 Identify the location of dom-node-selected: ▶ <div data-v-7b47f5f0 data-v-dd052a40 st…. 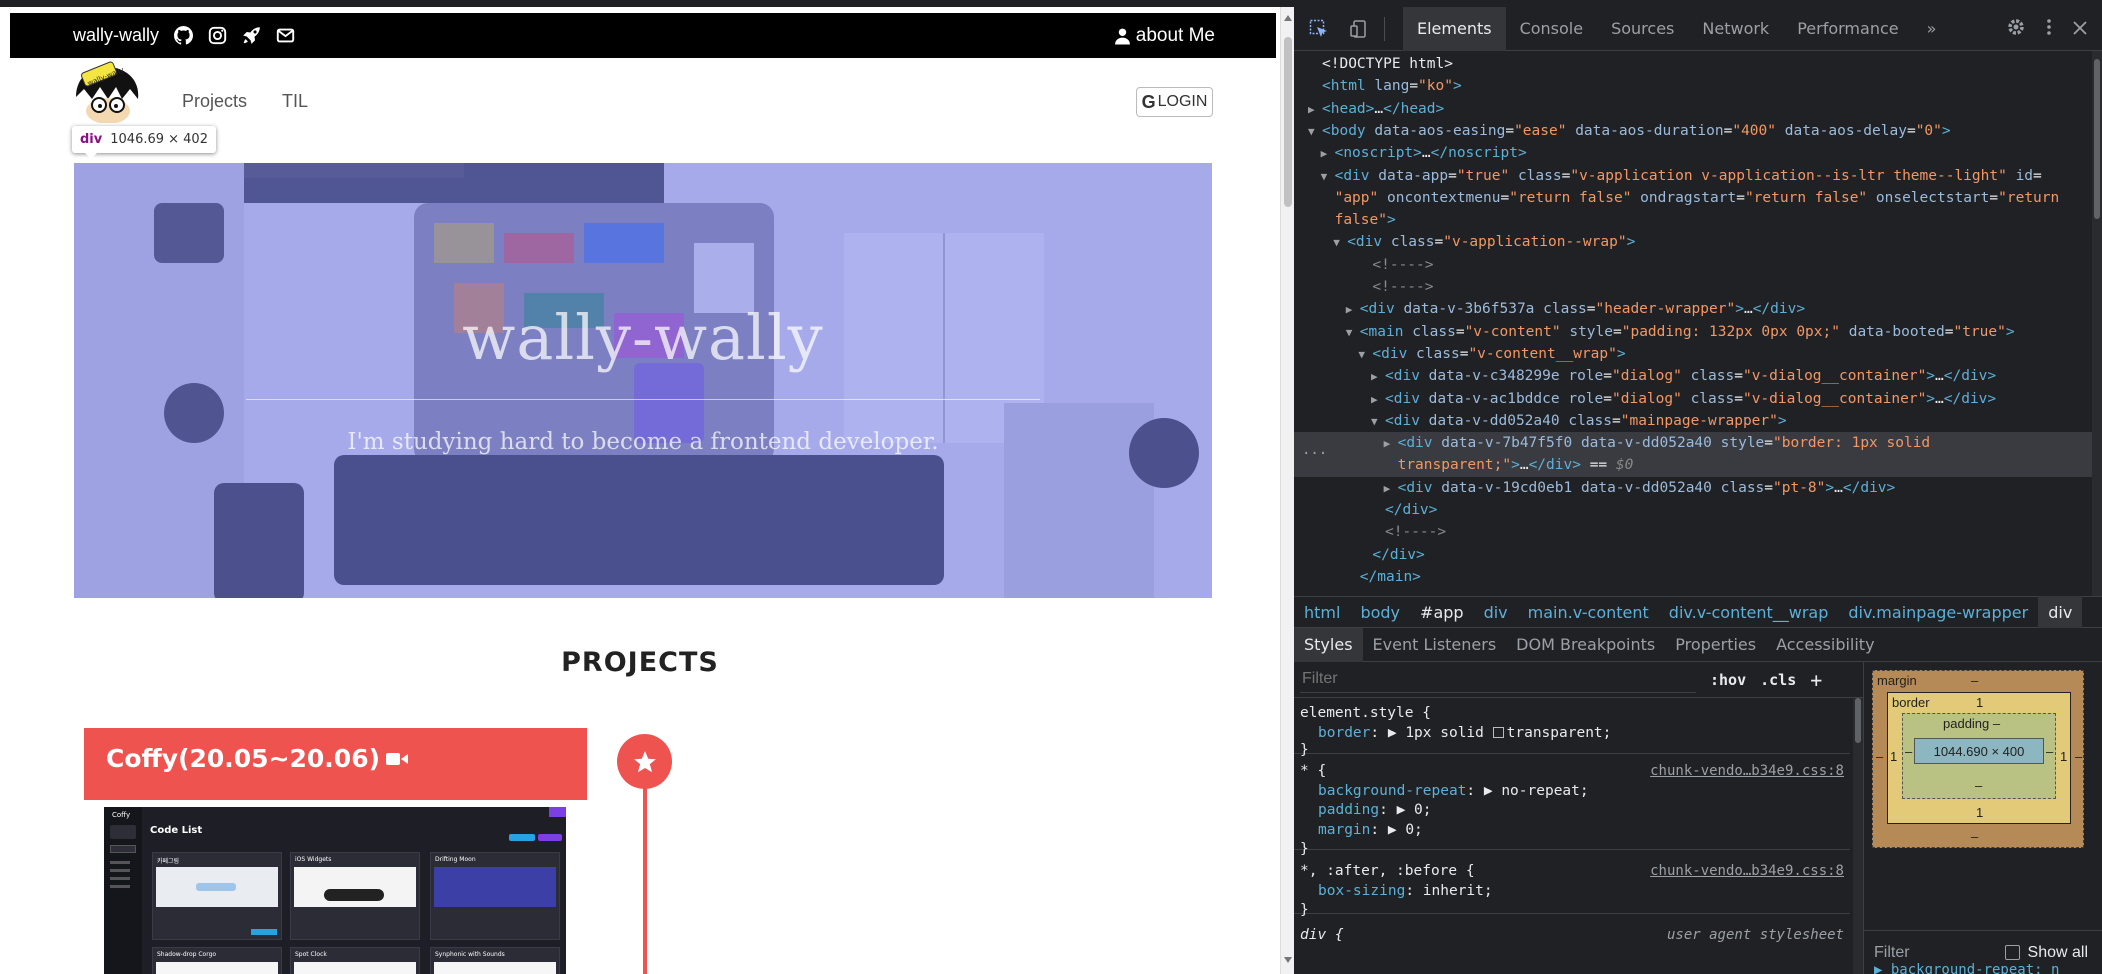
(1693, 444).